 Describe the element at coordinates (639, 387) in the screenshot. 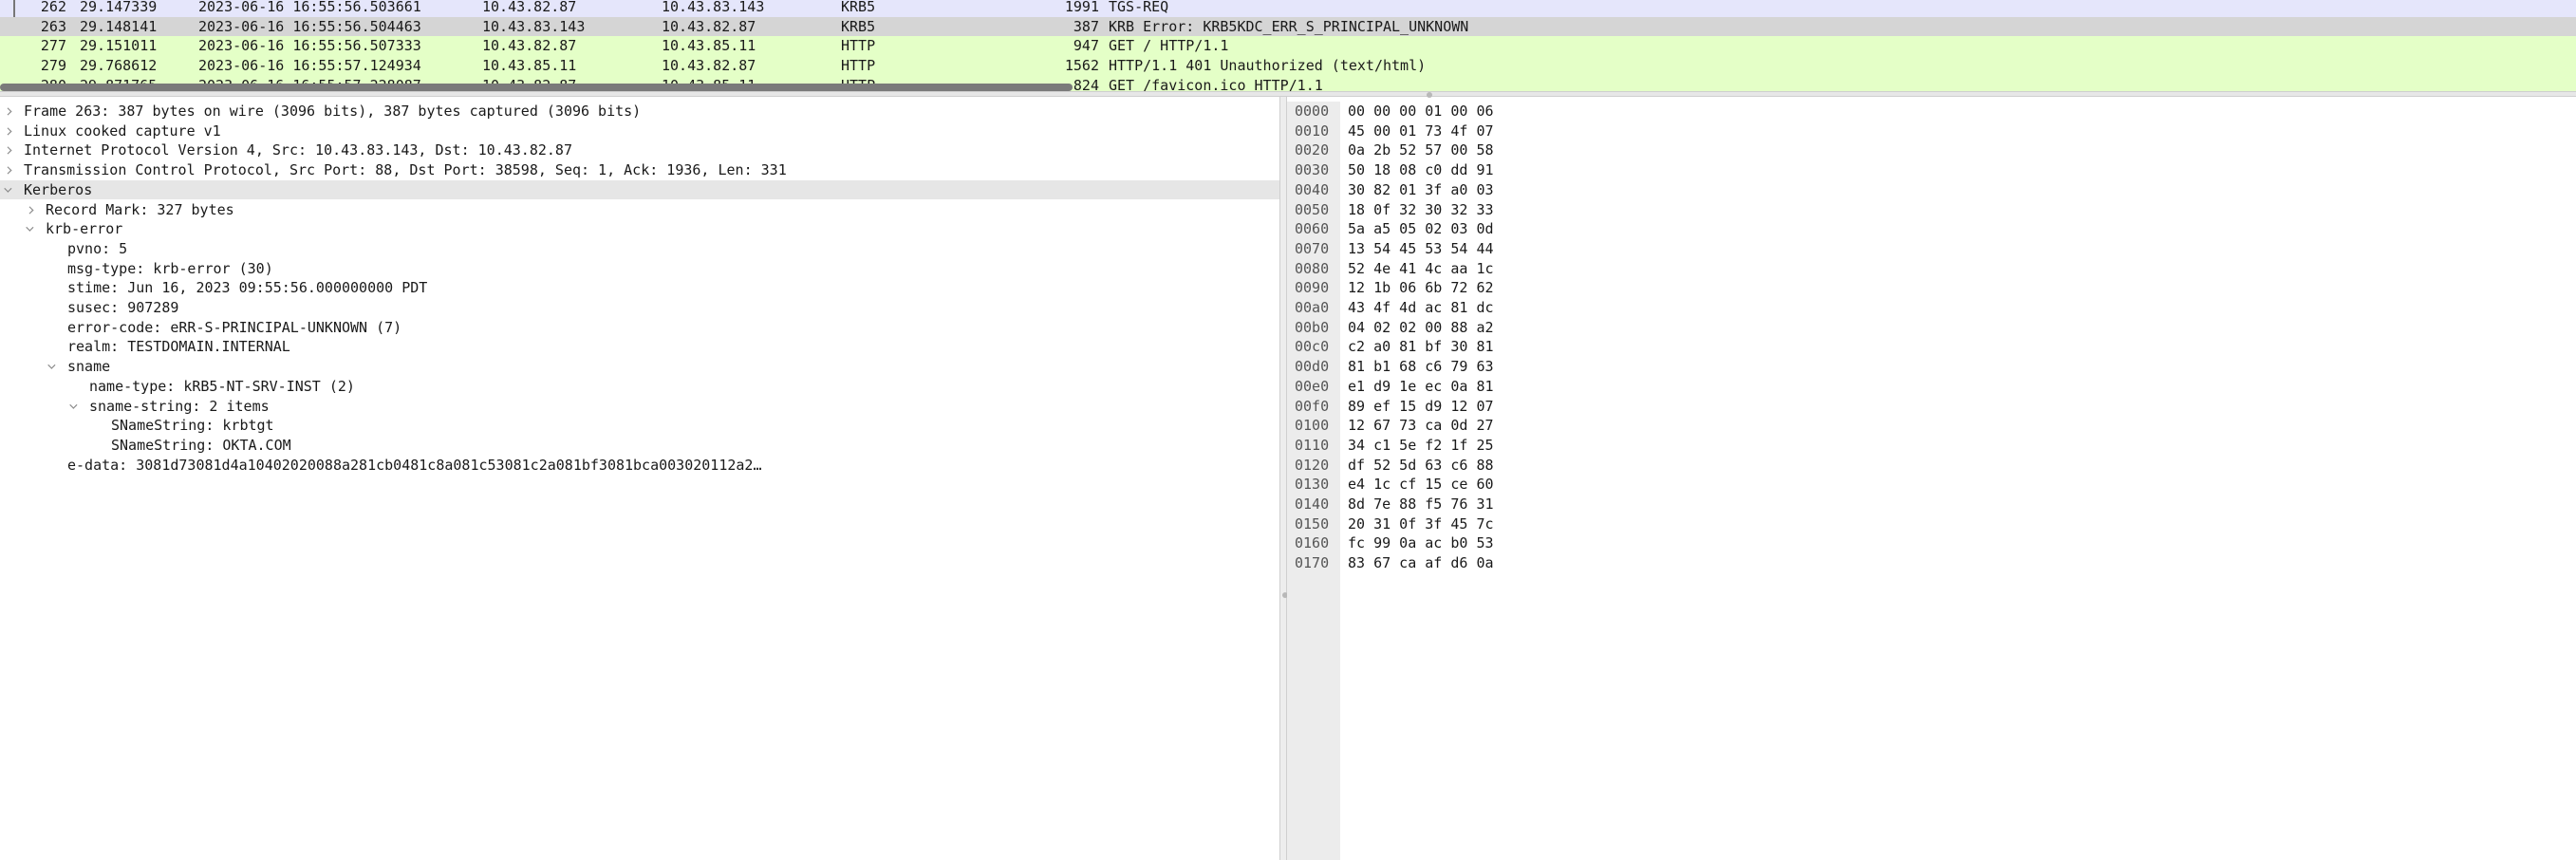

I see `tree-row: name-type: kRB5-NT-SRV-INST (2)` at that location.